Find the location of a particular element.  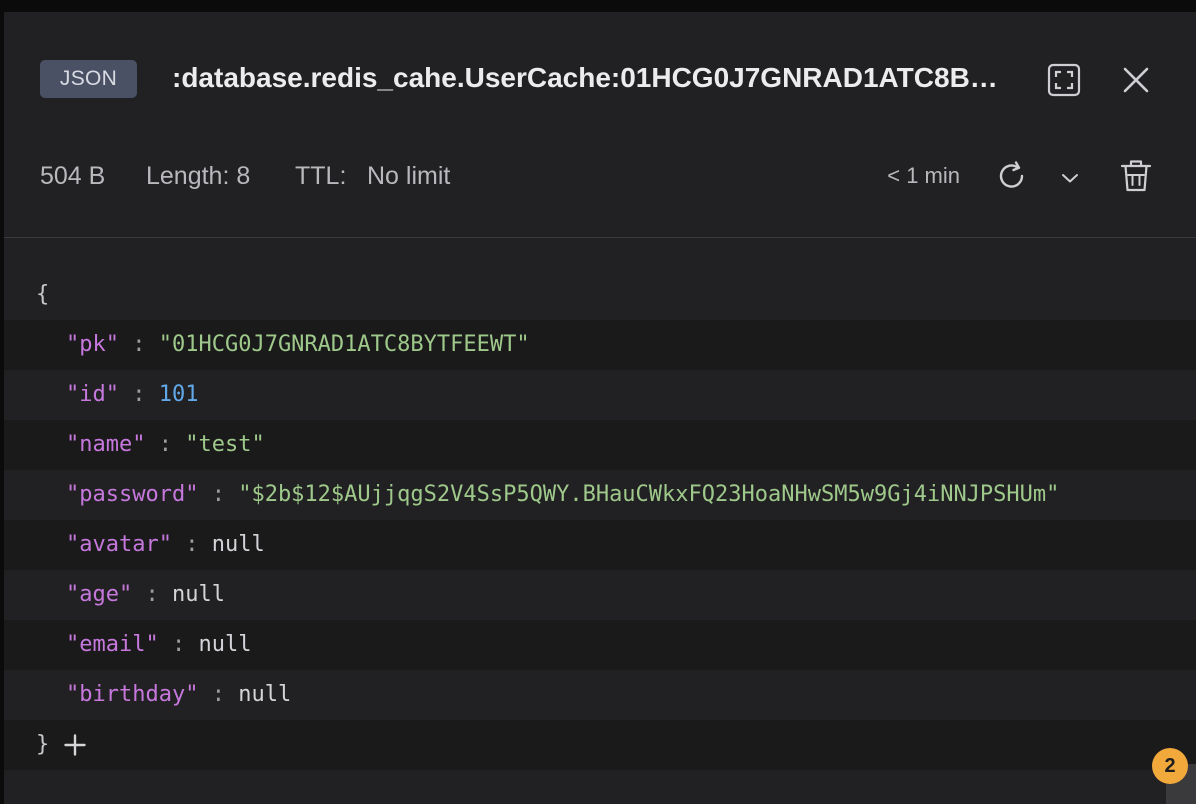

notification-badge: 2 is located at coordinates (1170, 766).